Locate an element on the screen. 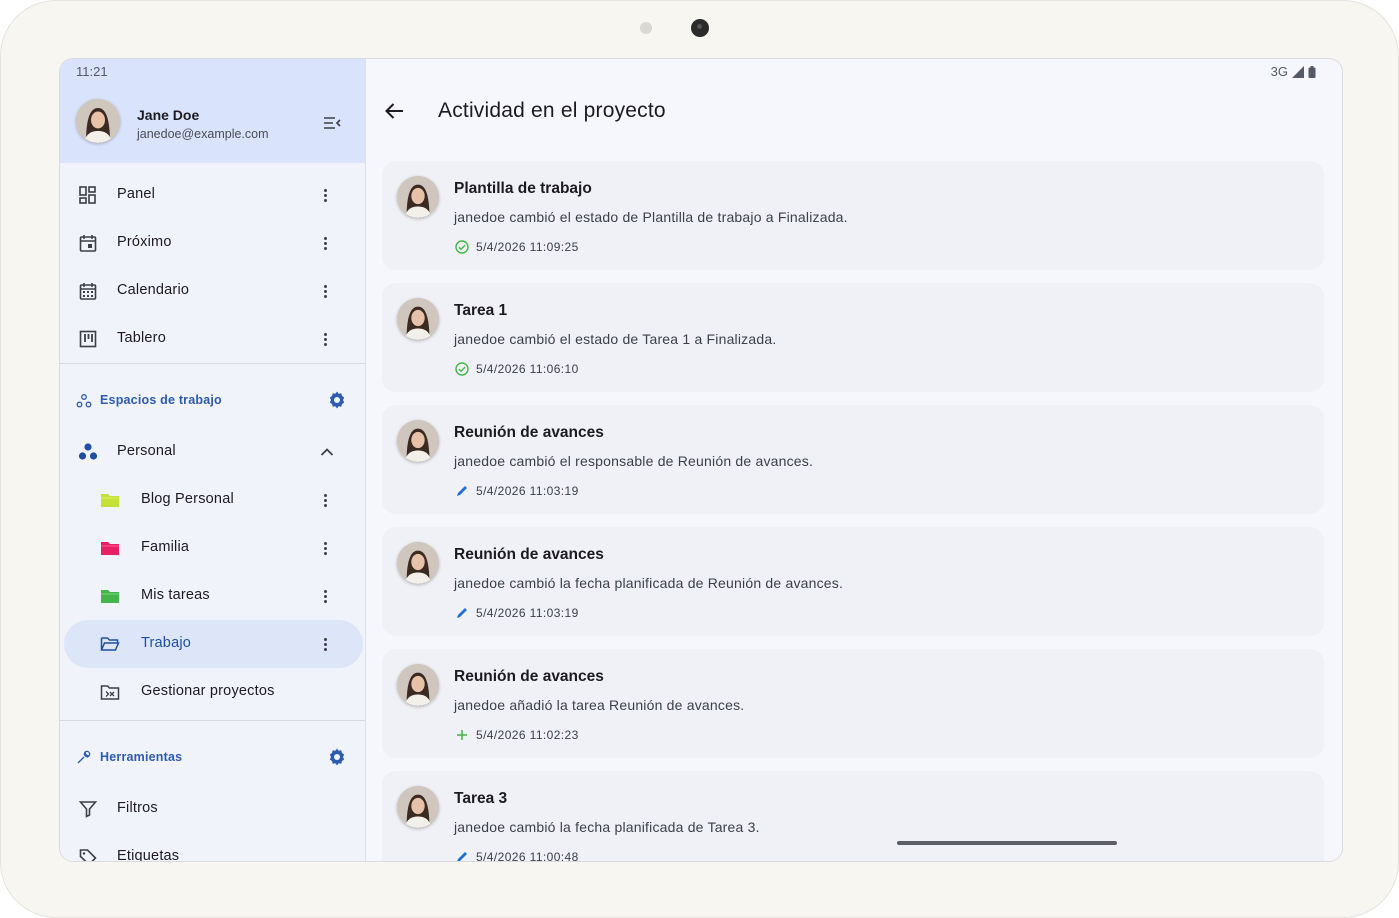 This screenshot has height=918, width=1399. activity-timestamp: 5/4/2026 11:09:25 is located at coordinates (527, 246).